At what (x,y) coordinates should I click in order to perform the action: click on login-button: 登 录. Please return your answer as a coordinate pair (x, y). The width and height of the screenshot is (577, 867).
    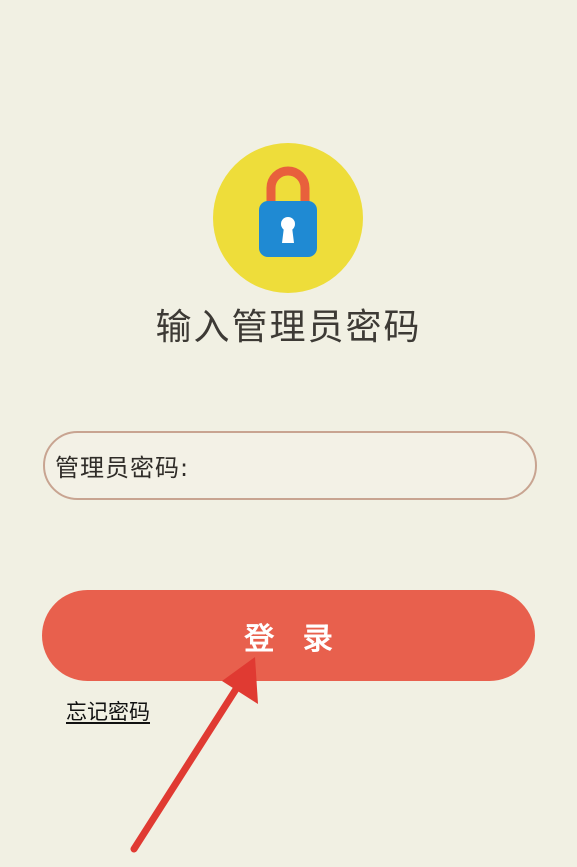
    Looking at the image, I should click on (288, 635).